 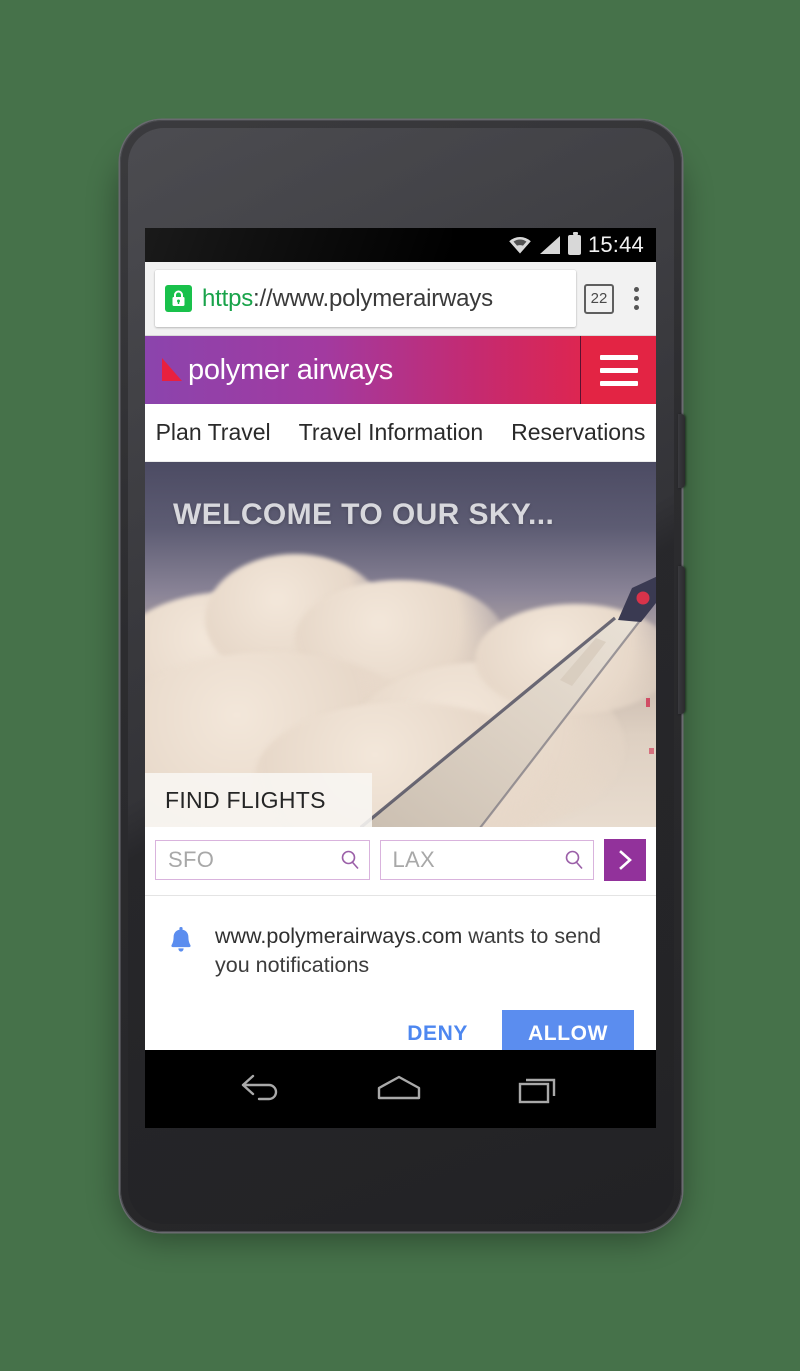 I want to click on home-icon, so click(x=399, y=1089).